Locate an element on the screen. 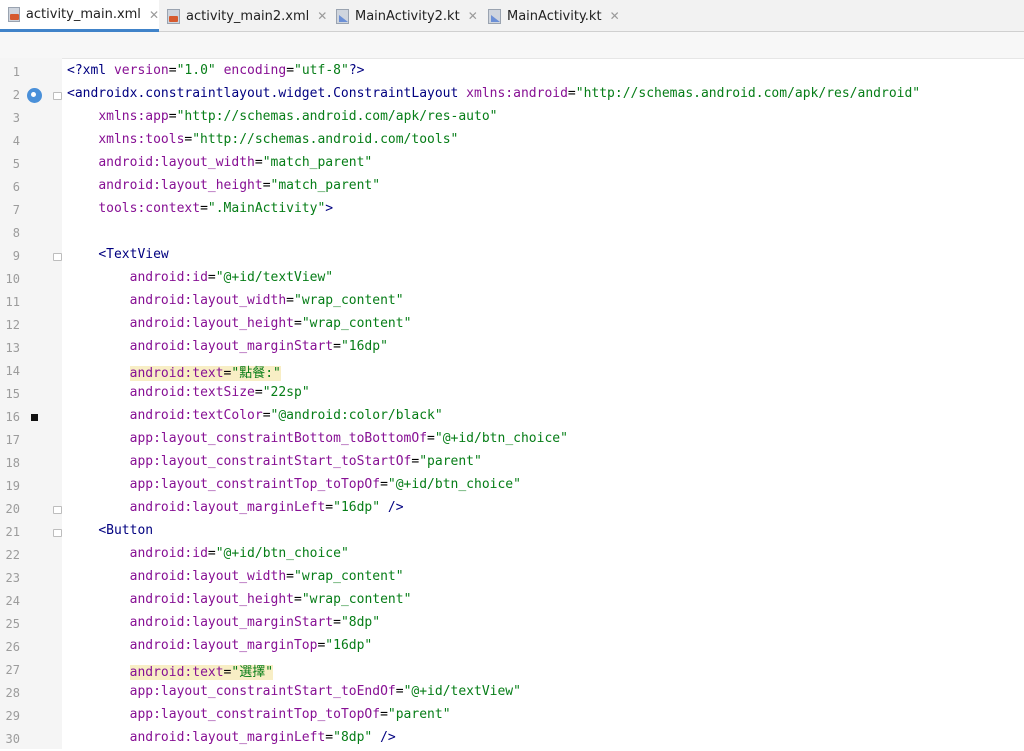 Image resolution: width=1024 pixels, height=751 pixels. code-line: 24 android:layout_height="wrap_content" is located at coordinates (512, 601).